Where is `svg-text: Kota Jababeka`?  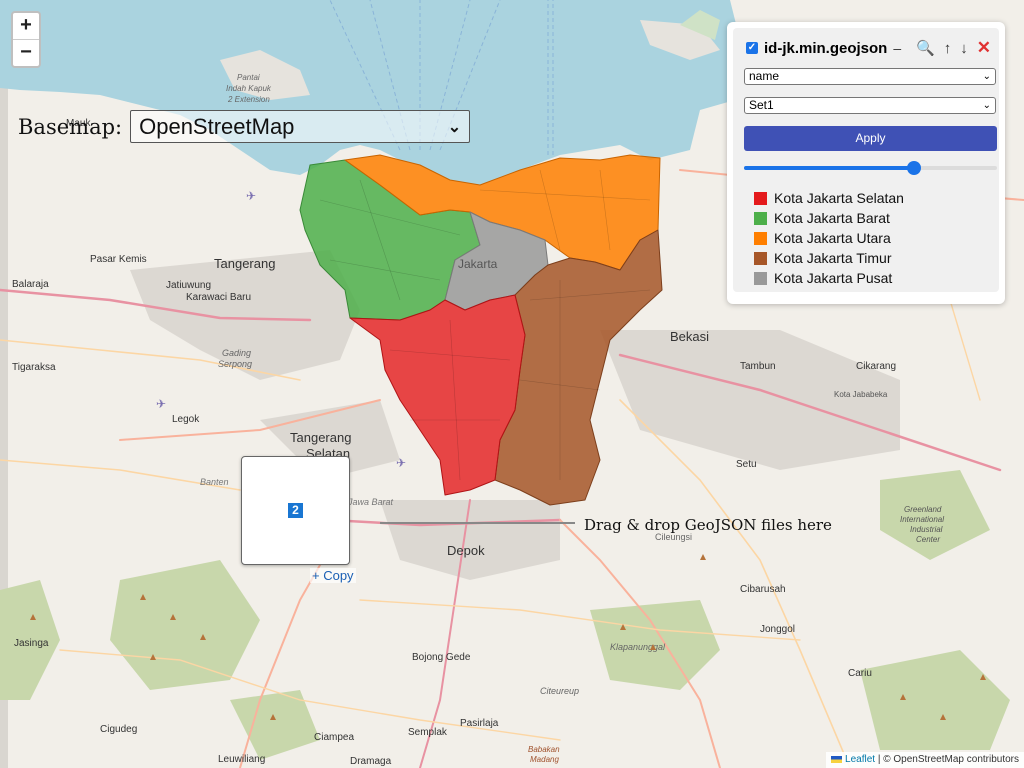
svg-text: Kota Jababeka is located at coordinates (861, 394).